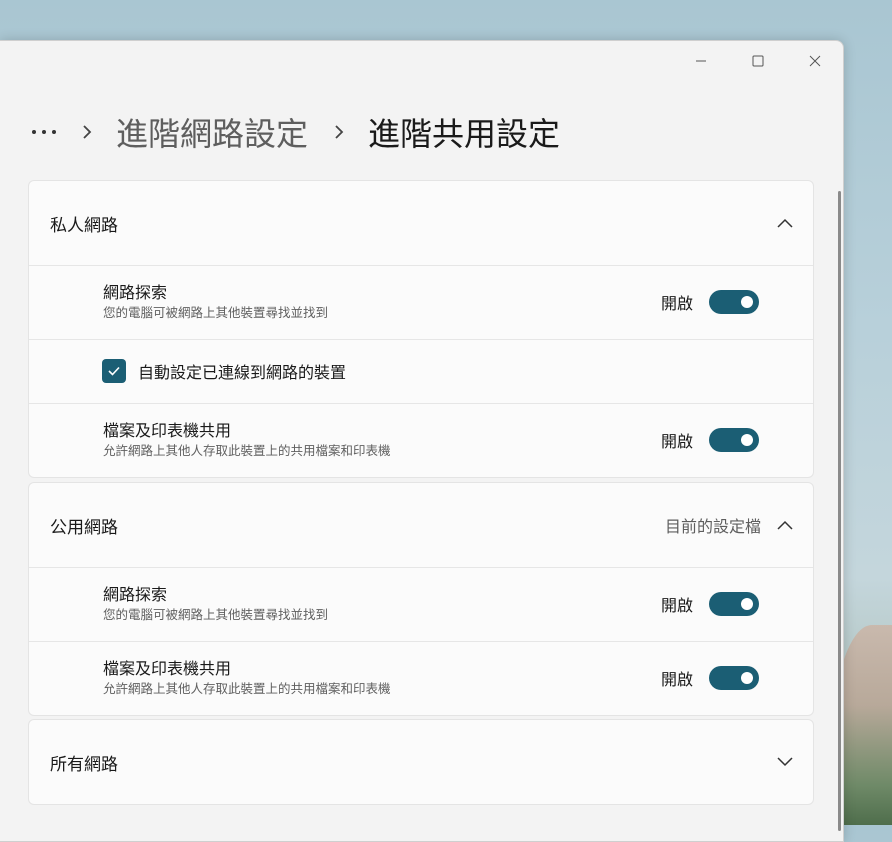 The image size is (892, 842). I want to click on chevron-down-icon, so click(785, 762).